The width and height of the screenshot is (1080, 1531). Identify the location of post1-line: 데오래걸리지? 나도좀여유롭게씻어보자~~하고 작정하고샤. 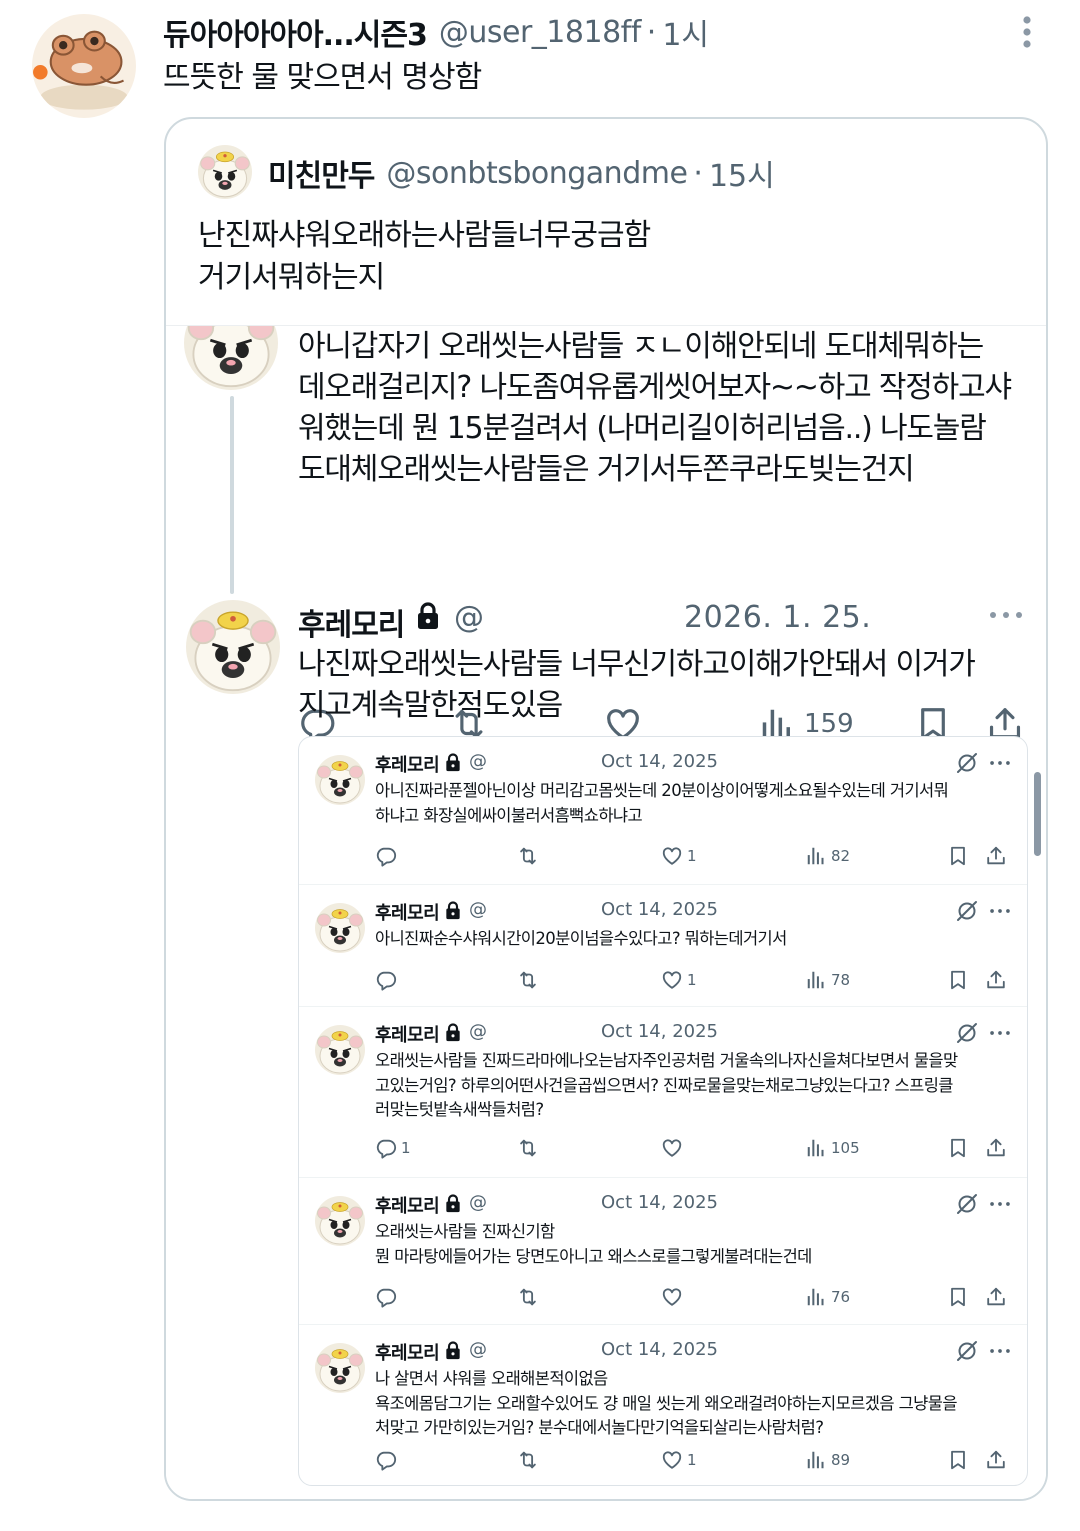
(655, 387).